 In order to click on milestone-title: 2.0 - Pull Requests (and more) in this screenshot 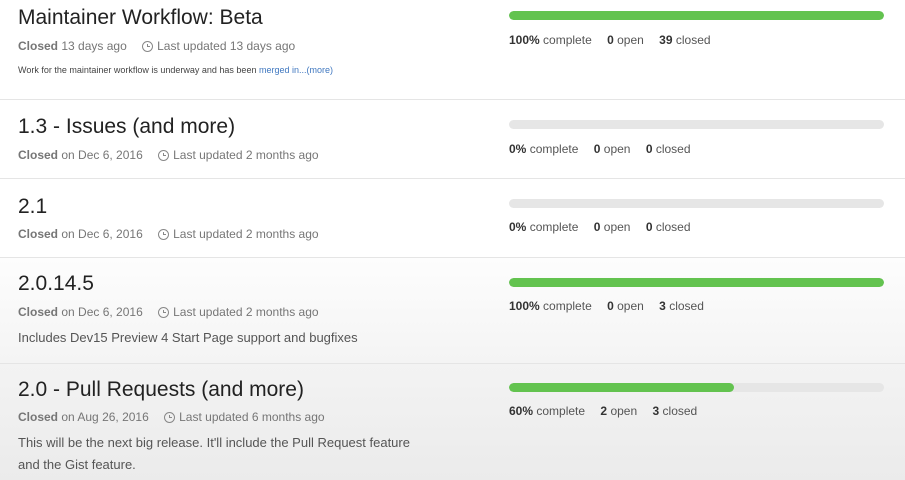, I will do `click(161, 390)`.